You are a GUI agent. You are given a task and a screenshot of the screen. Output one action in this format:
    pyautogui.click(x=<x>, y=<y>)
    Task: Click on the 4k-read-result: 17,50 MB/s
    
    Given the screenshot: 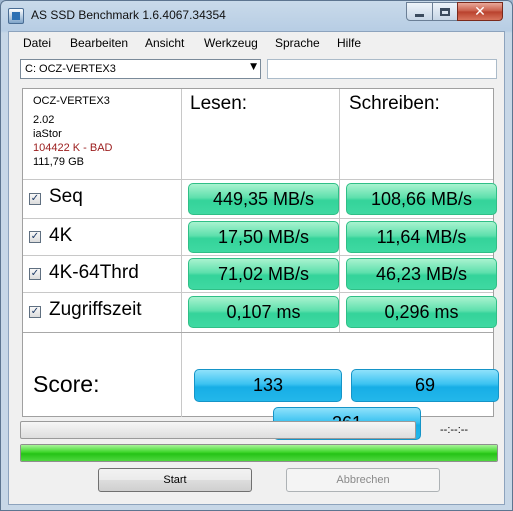 What is the action you would take?
    pyautogui.click(x=263, y=237)
    